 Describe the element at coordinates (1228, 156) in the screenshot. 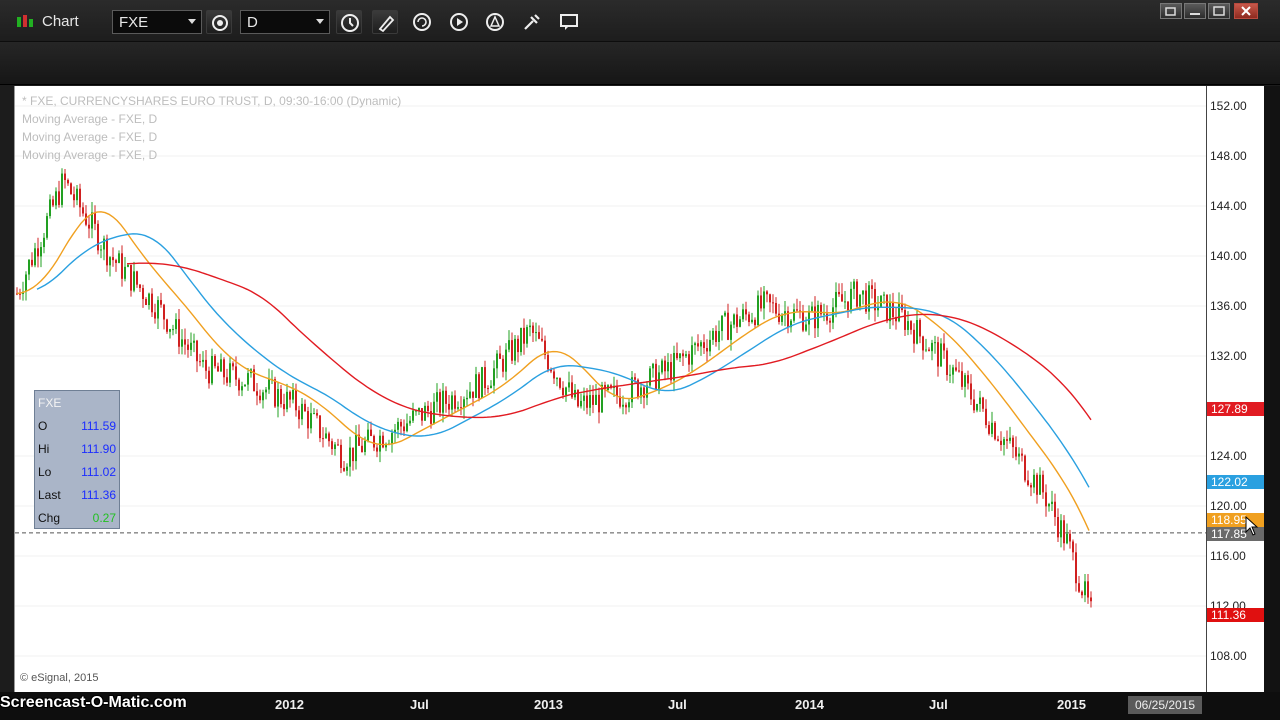

I see `y-tick: 148.00` at that location.